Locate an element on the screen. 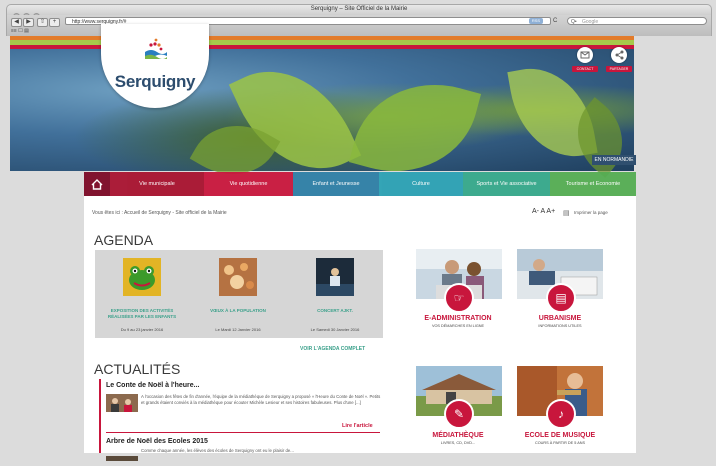  map-icon: ▤ is located at coordinates (561, 298).